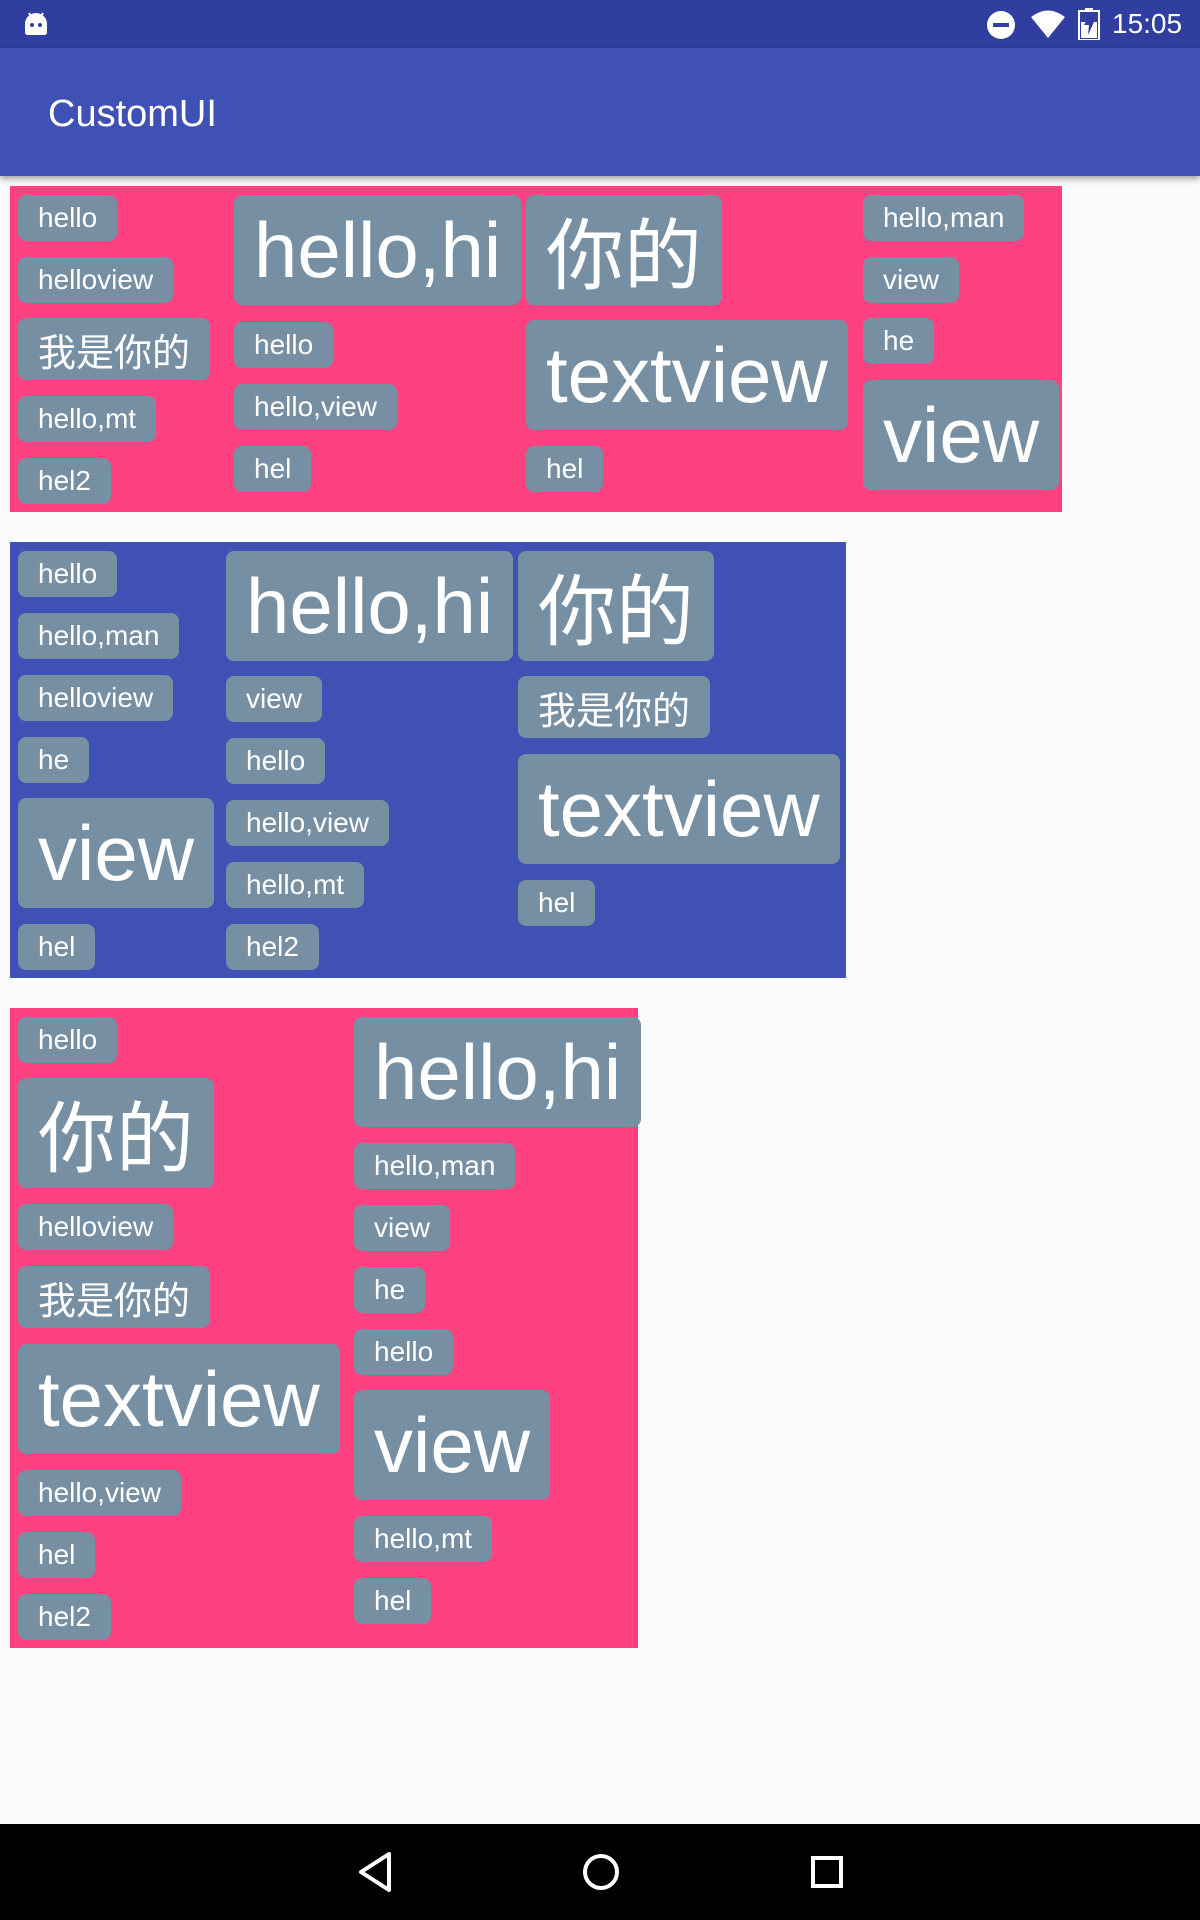  What do you see at coordinates (600, 24) in the screenshot?
I see `status-bar: 15:05` at bounding box center [600, 24].